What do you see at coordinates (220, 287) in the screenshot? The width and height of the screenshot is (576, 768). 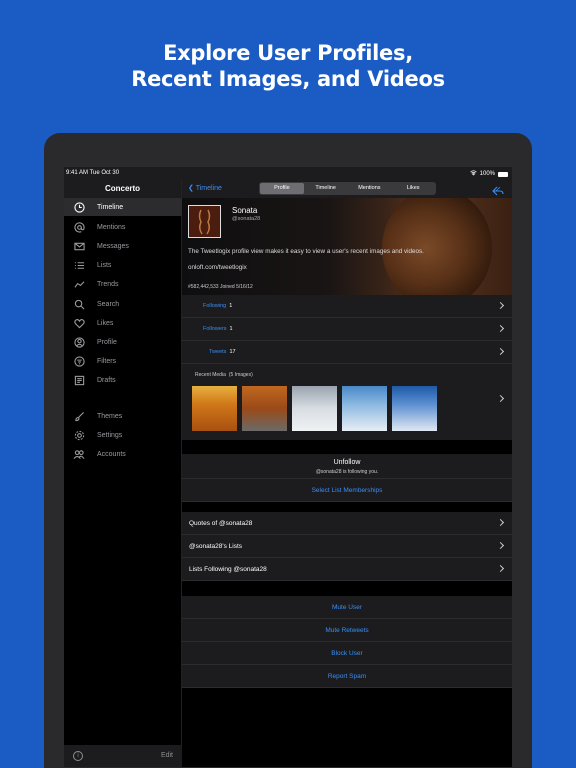 I see `profile-meta: #582,442,533 Joined 5/16/12` at bounding box center [220, 287].